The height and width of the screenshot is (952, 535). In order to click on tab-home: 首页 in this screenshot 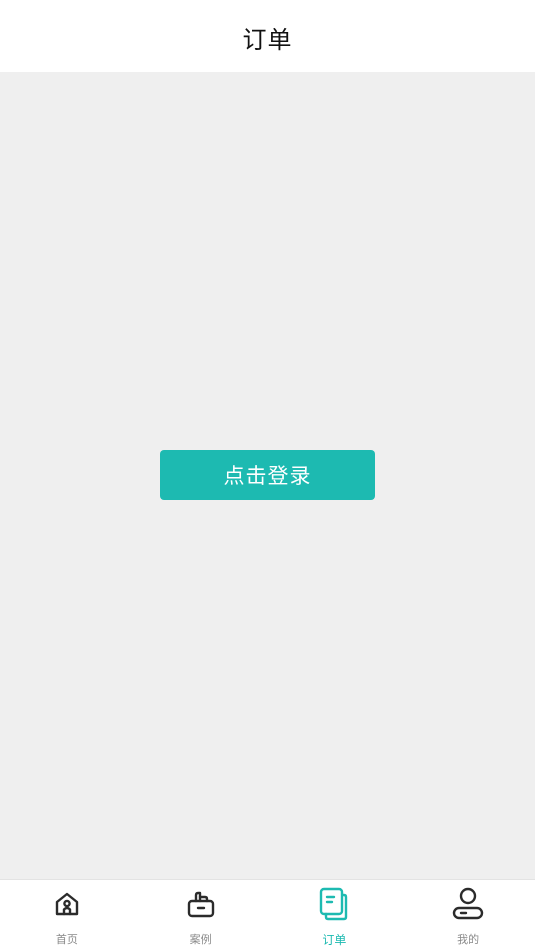, I will do `click(67, 916)`.